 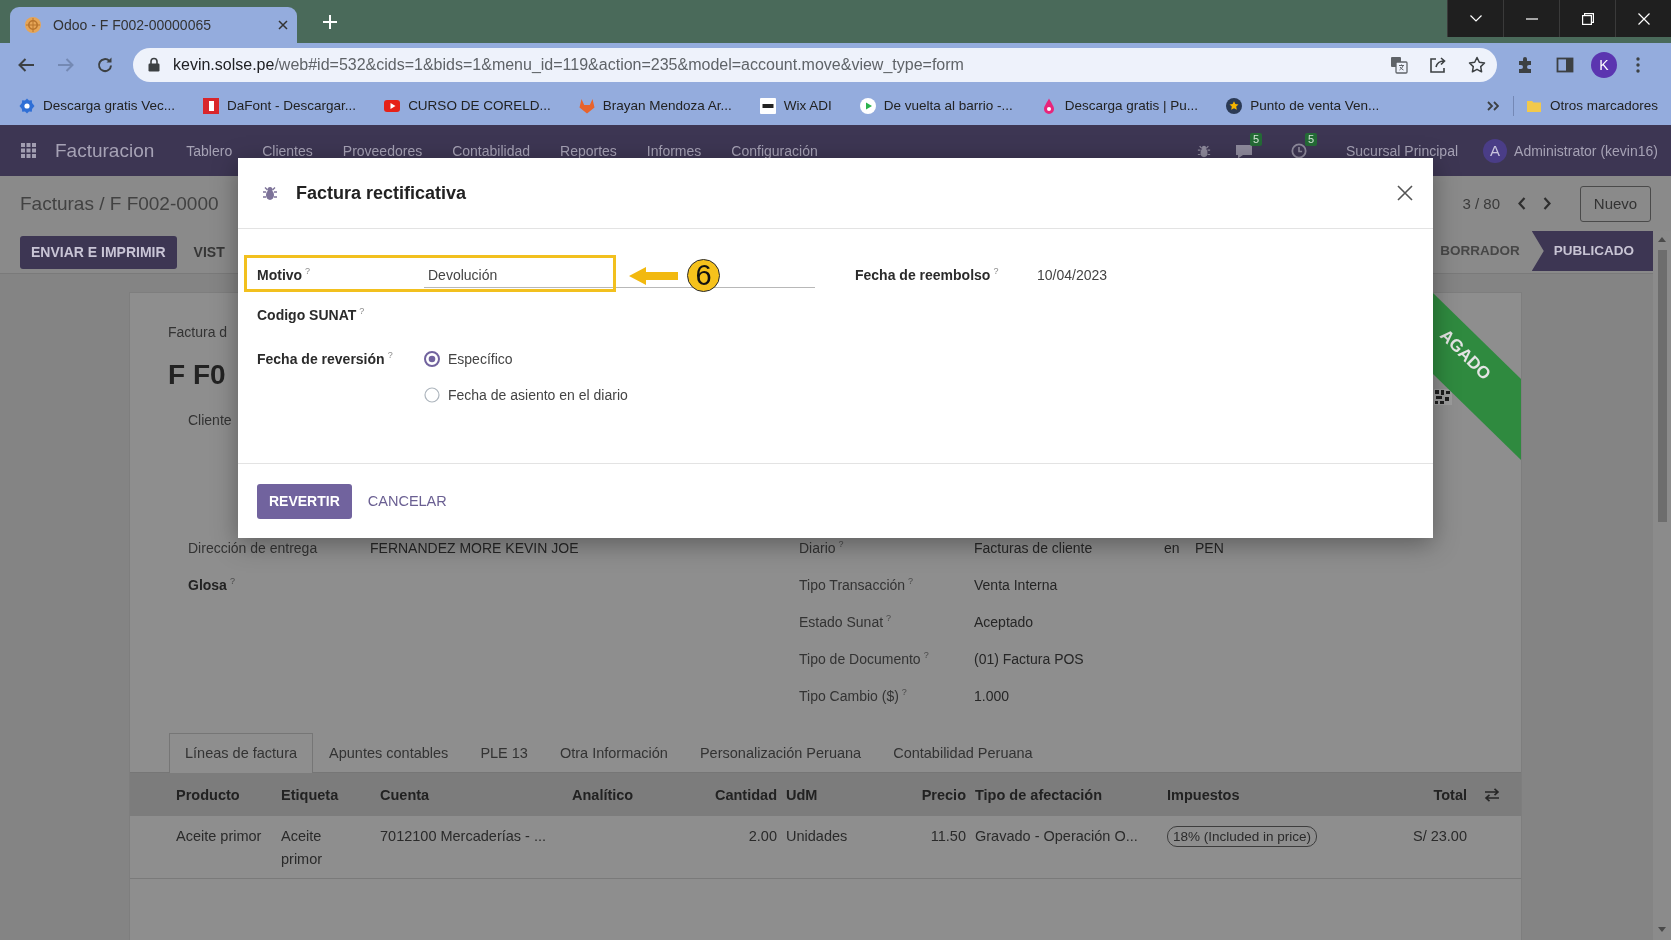 I want to click on column-header: Analítico, so click(x=632, y=794).